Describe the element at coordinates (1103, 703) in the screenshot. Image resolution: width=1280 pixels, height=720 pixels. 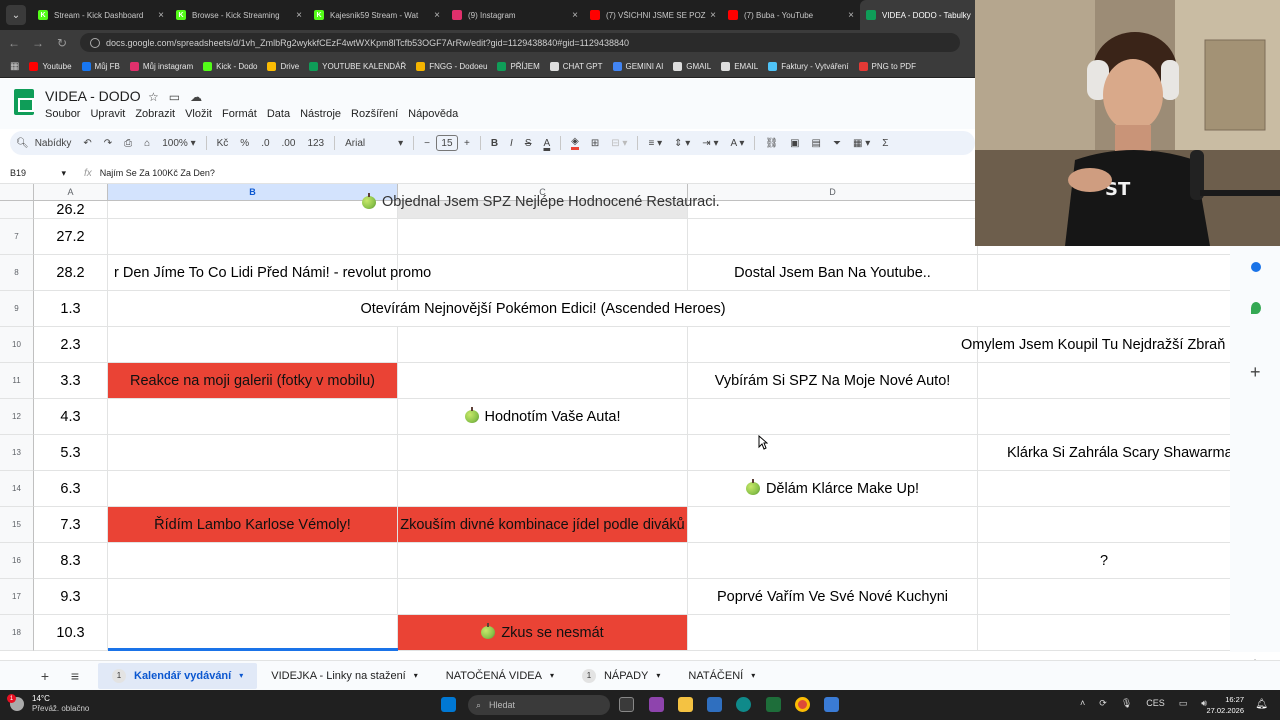
I see `sync-icon: ⟳` at that location.